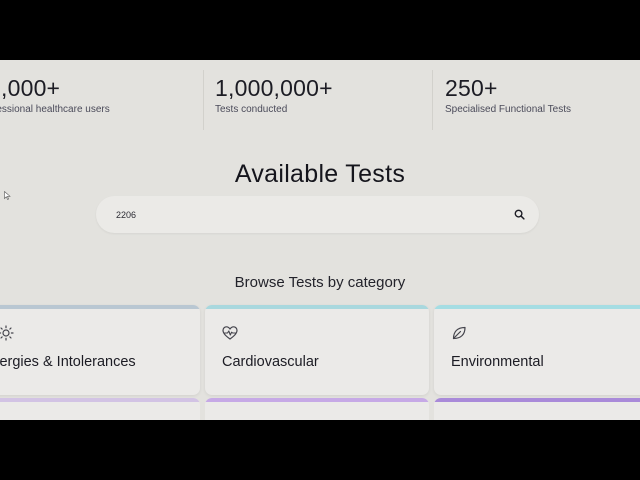 Image resolution: width=640 pixels, height=480 pixels. I want to click on sun-icon, so click(7, 333).